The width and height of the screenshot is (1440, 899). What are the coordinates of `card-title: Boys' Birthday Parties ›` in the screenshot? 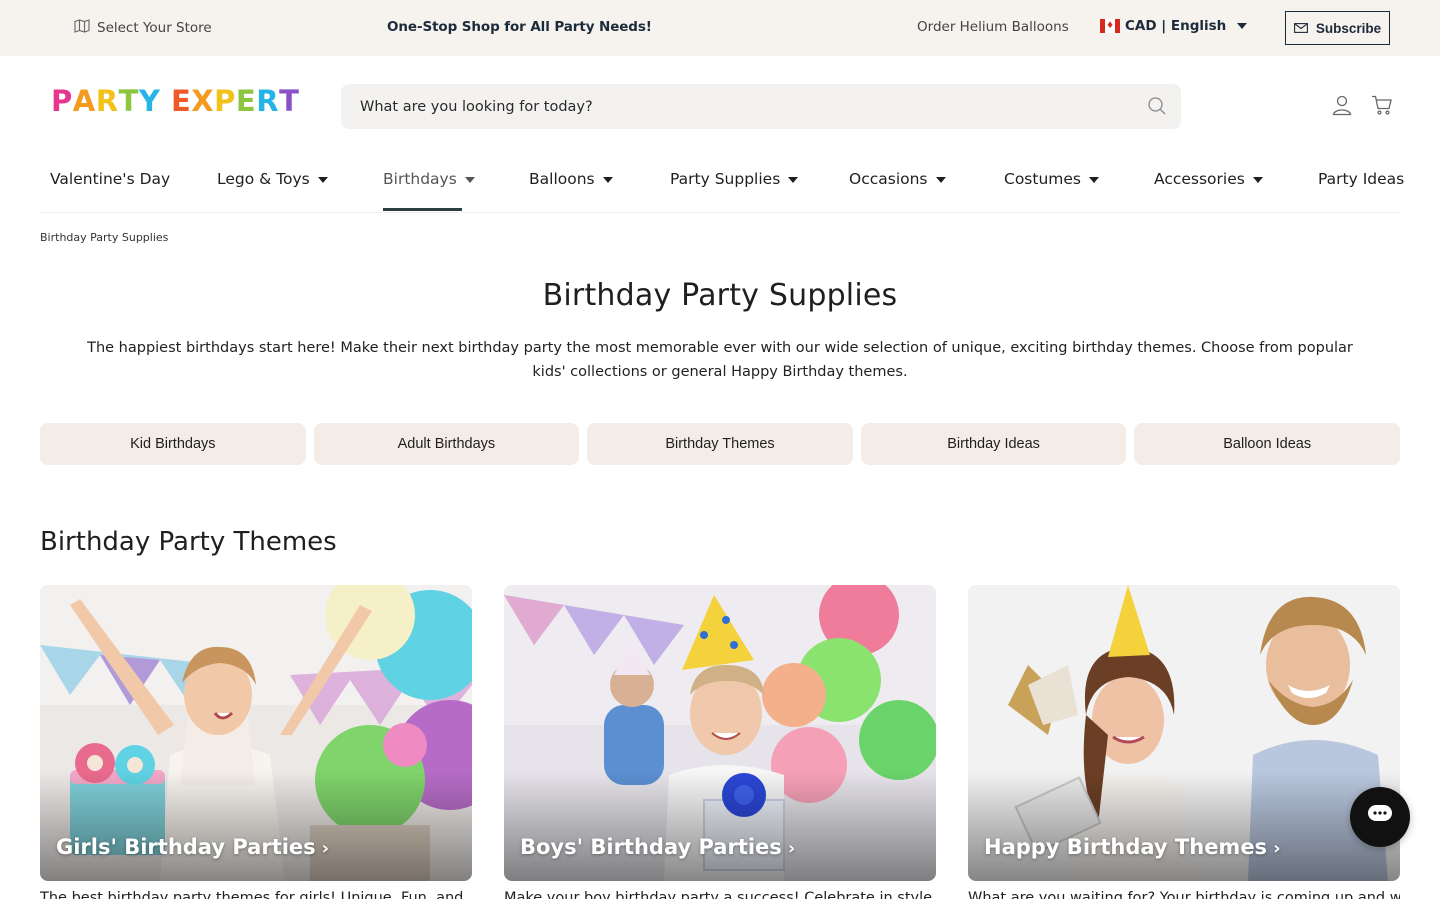 It's located at (657, 847).